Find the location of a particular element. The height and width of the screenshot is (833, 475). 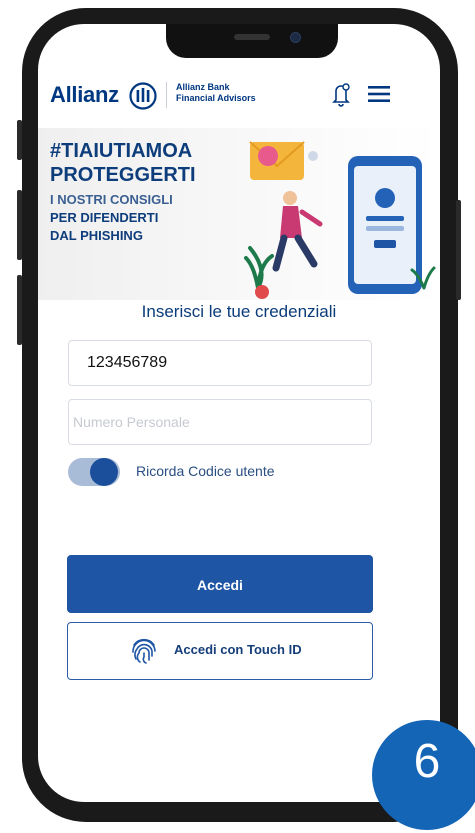

step-badge: 6 is located at coordinates (423, 775).